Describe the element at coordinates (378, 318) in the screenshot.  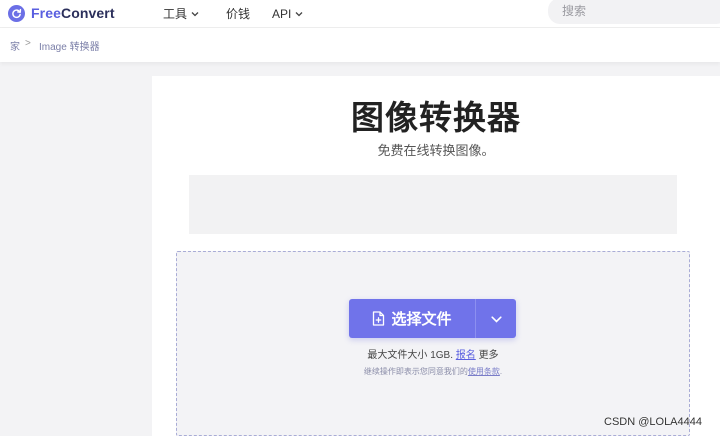
I see `file-add-icon` at that location.